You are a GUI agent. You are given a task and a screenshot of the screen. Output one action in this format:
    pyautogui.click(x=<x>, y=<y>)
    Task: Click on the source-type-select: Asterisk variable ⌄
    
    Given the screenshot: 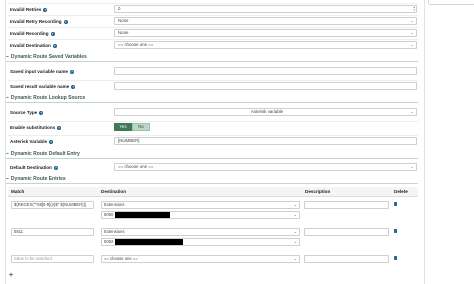 What is the action you would take?
    pyautogui.click(x=265, y=112)
    